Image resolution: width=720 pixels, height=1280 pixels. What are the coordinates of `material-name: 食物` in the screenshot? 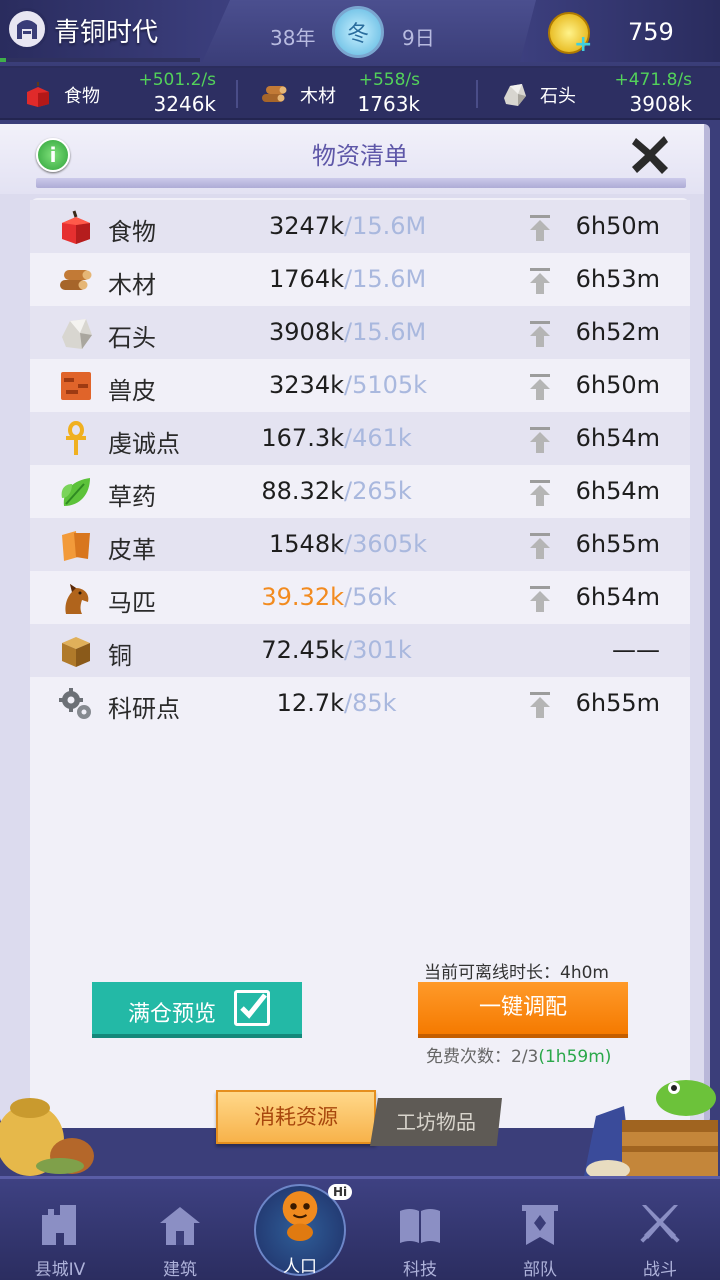 It's located at (132, 232).